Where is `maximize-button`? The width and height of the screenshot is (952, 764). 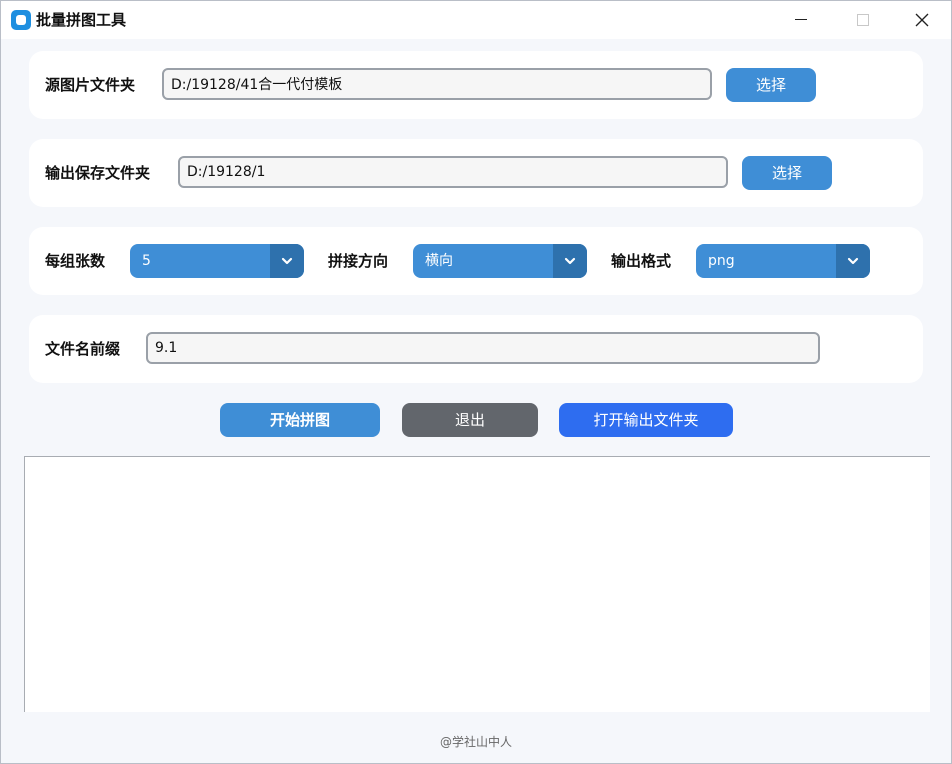 maximize-button is located at coordinates (863, 20).